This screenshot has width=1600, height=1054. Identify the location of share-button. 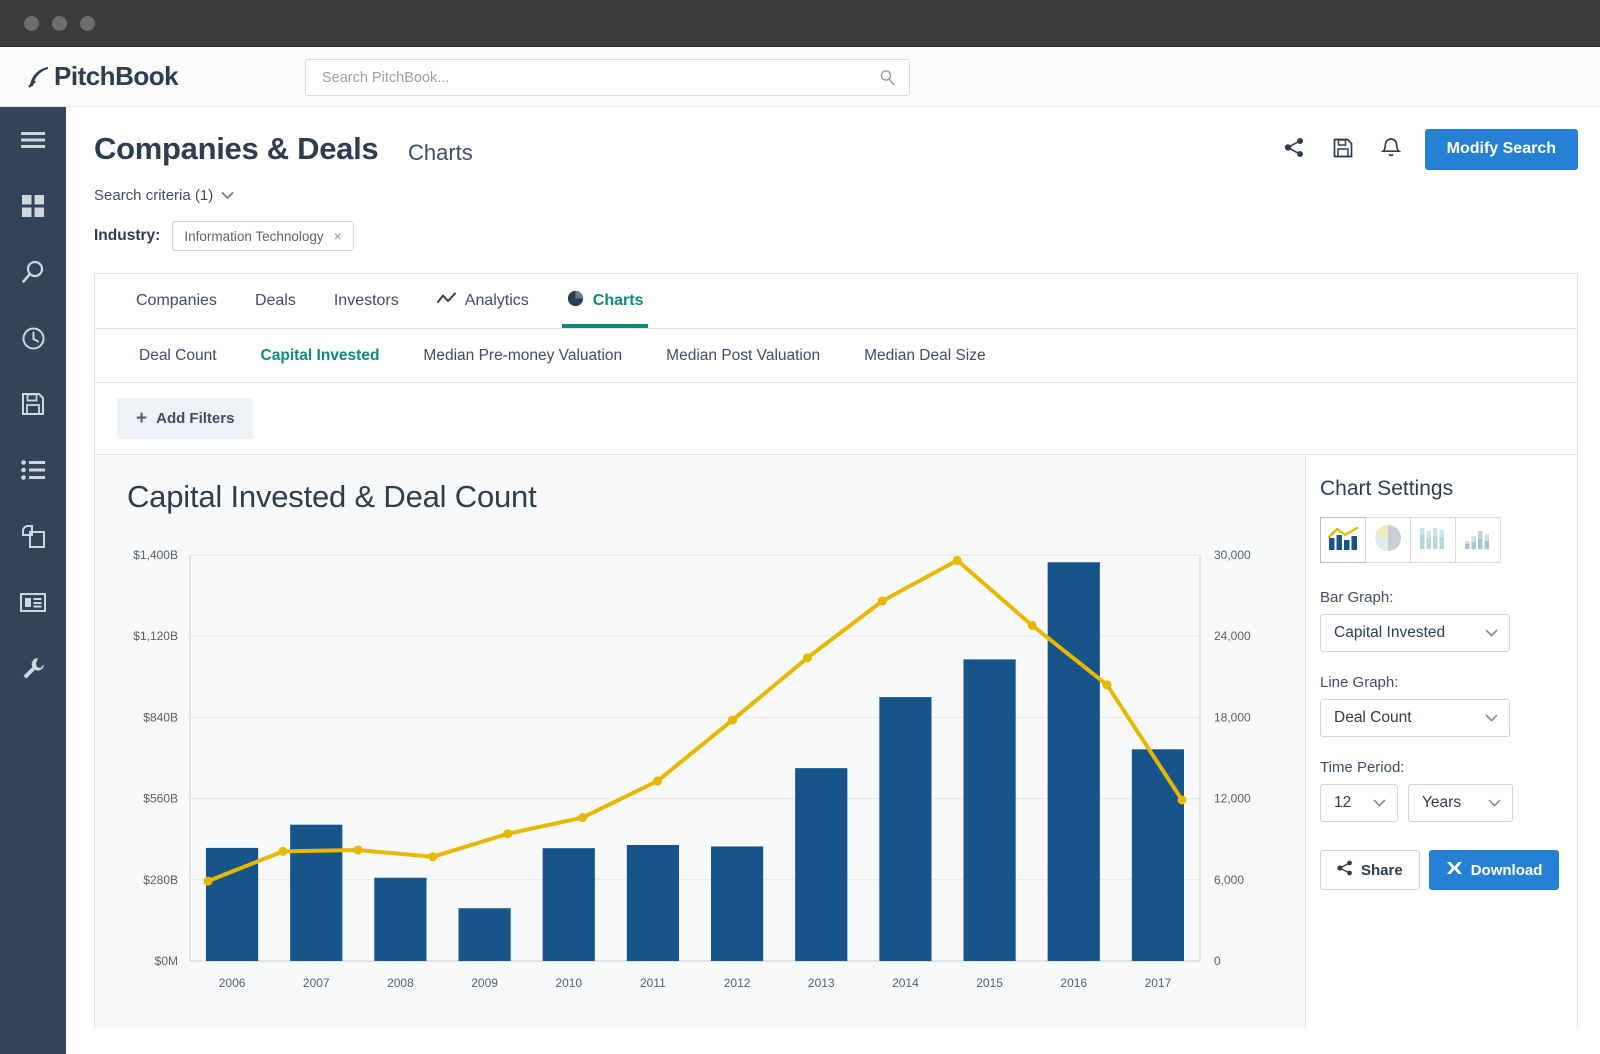
(1295, 149).